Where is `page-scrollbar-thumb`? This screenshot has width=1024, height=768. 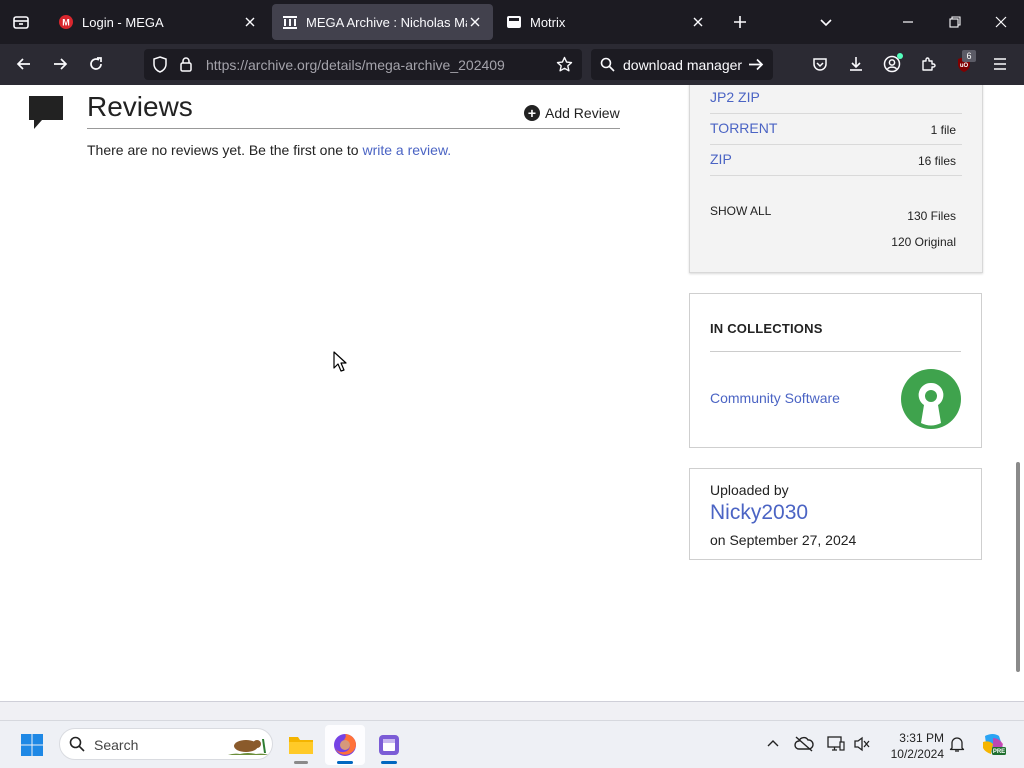
page-scrollbar-thumb is located at coordinates (1018, 567).